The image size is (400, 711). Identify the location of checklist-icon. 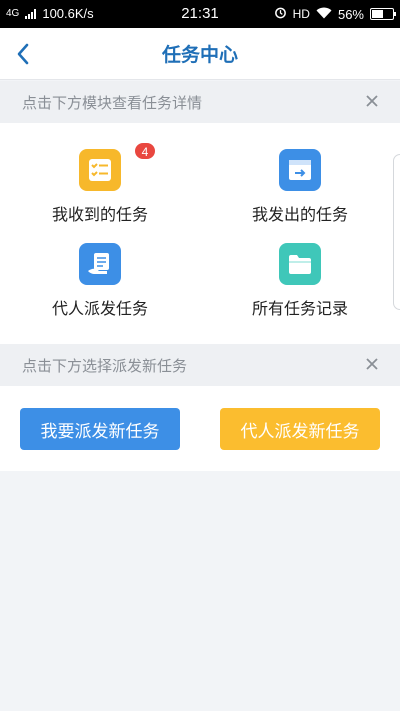
(100, 170).